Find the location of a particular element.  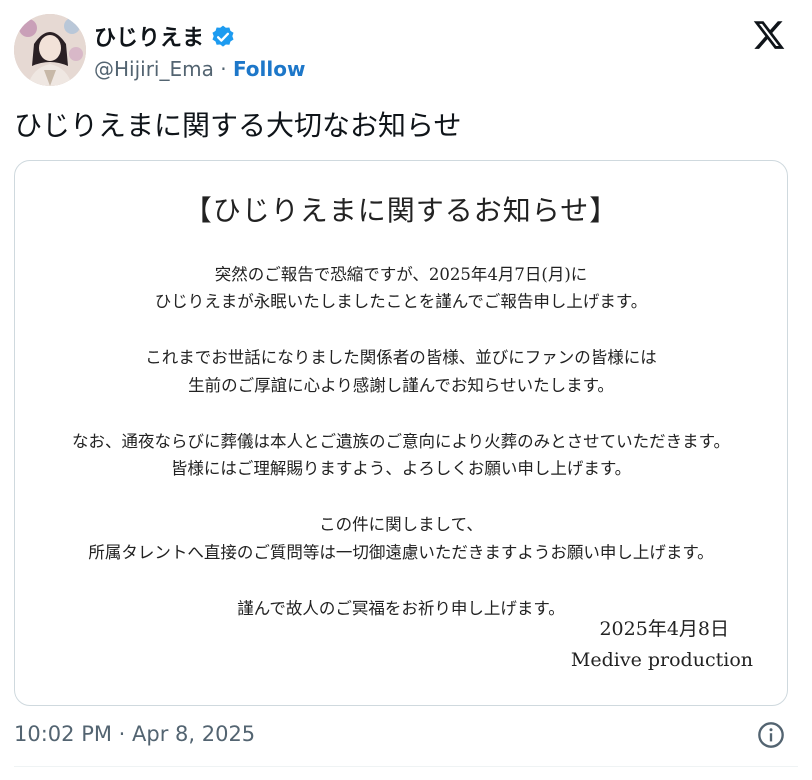

notice-line: 突然のご報告で恐縮ですが、2025年4月7日(月)に is located at coordinates (401, 274).